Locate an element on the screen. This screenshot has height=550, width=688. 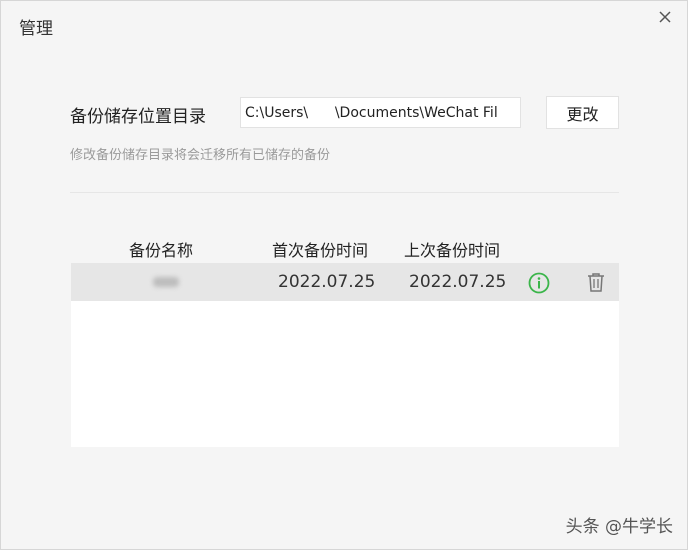
header-last-backup-time: 上次备份时间 is located at coordinates (452, 250).